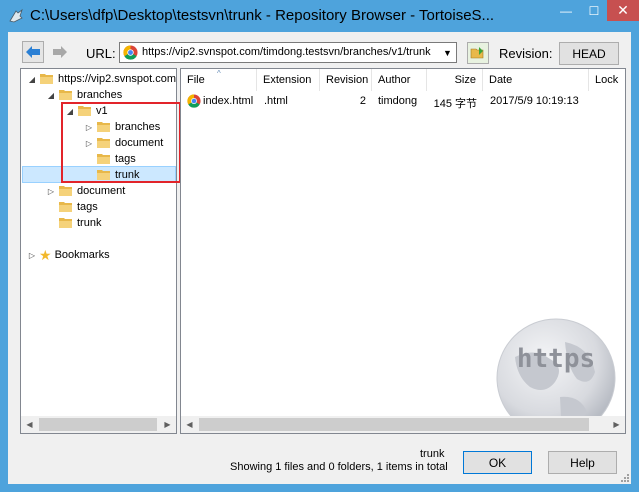 The height and width of the screenshot is (492, 639). I want to click on tree-item-trunk: trunk, so click(73, 223).